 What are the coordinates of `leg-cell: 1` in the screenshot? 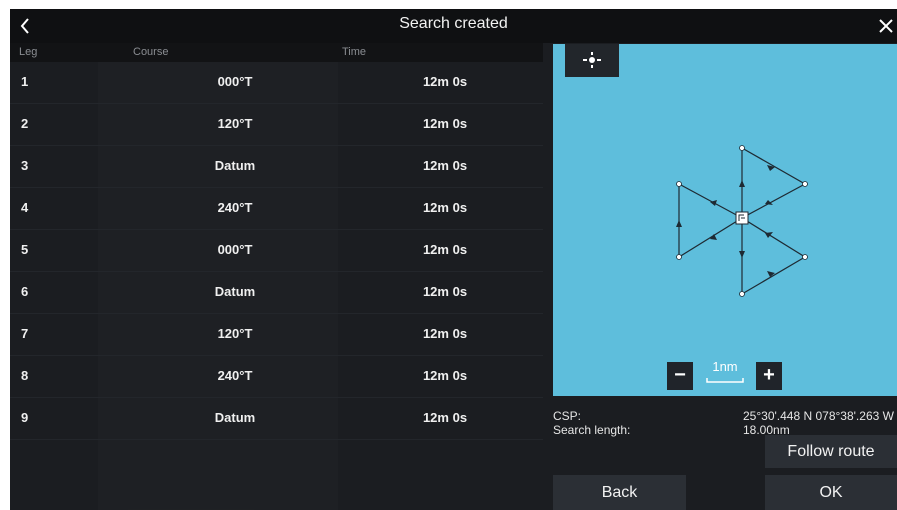 It's located at (25, 81).